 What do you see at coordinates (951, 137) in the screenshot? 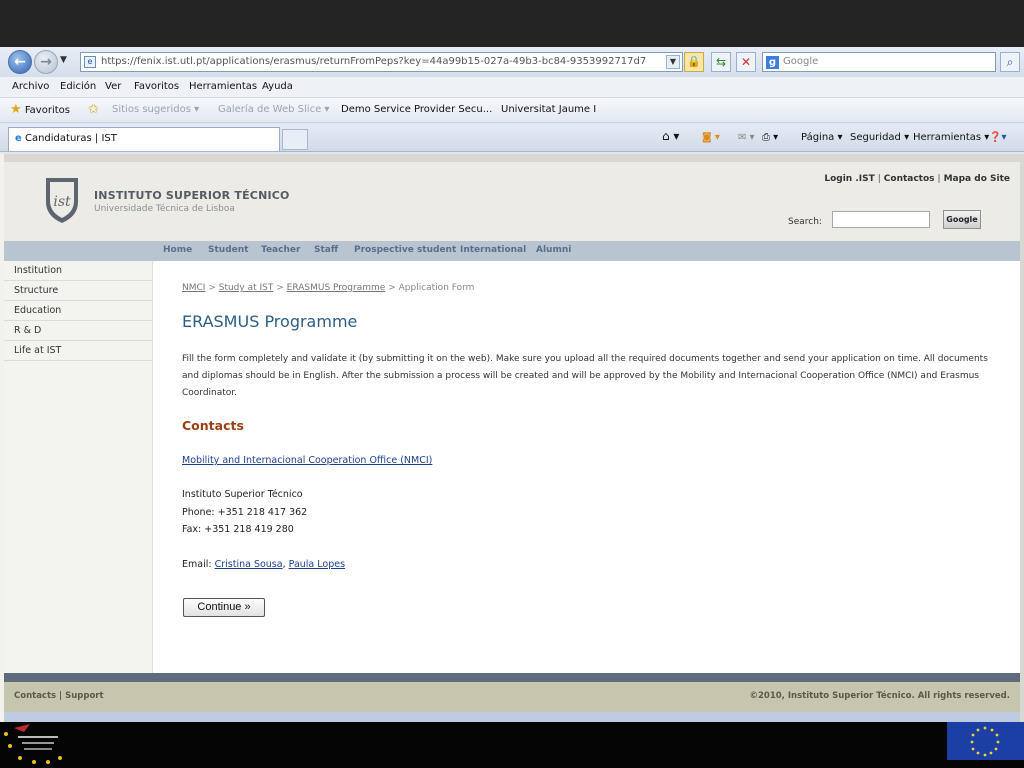
I see `tools-menu: Herramientas ▾` at bounding box center [951, 137].